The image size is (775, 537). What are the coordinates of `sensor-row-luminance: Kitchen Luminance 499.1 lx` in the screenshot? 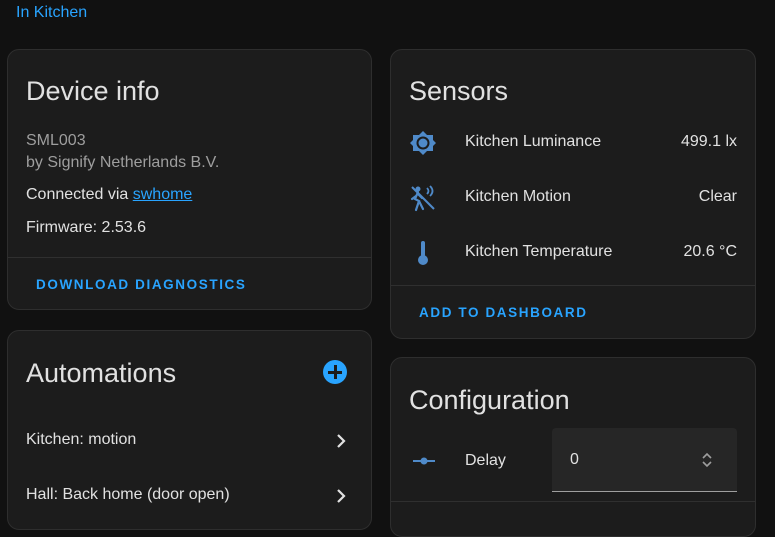 It's located at (573, 142).